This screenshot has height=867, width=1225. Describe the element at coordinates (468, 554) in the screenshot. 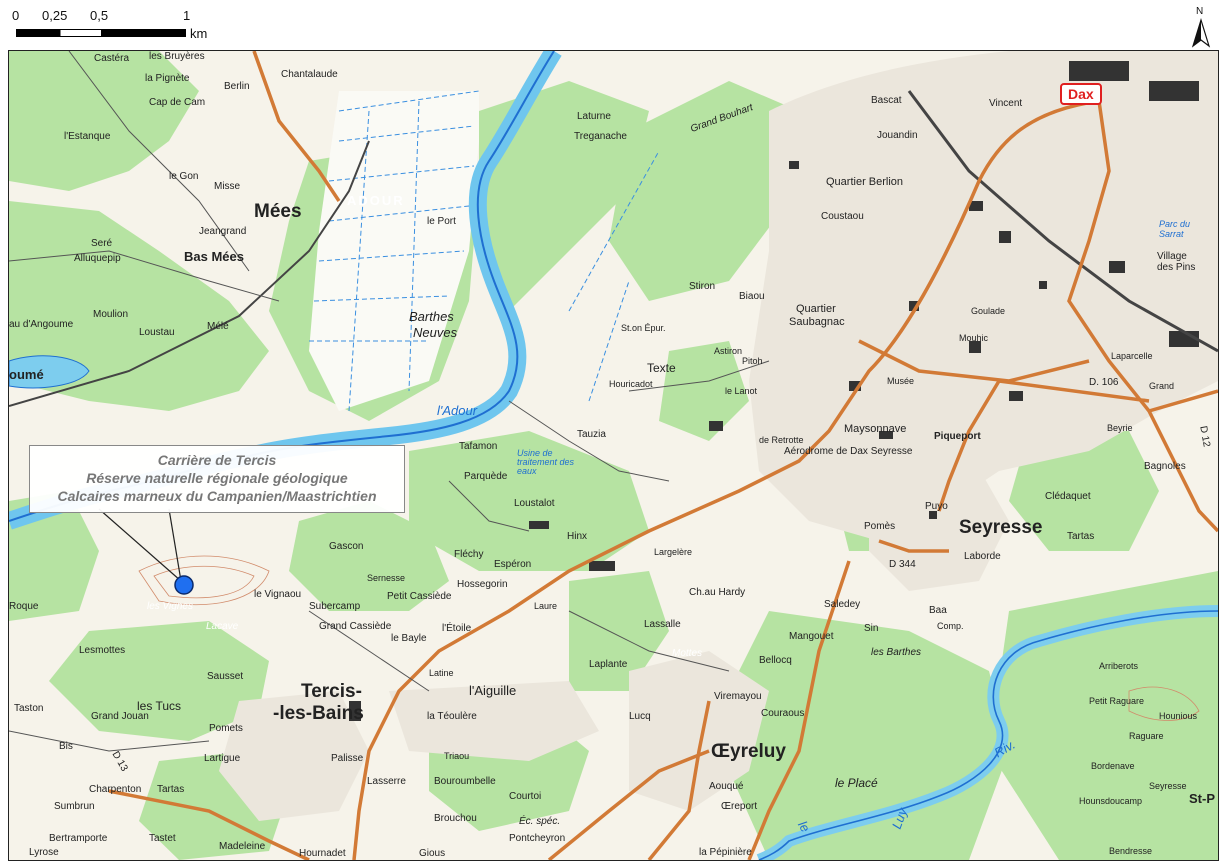

I see `label-flechy: Fléchy` at that location.